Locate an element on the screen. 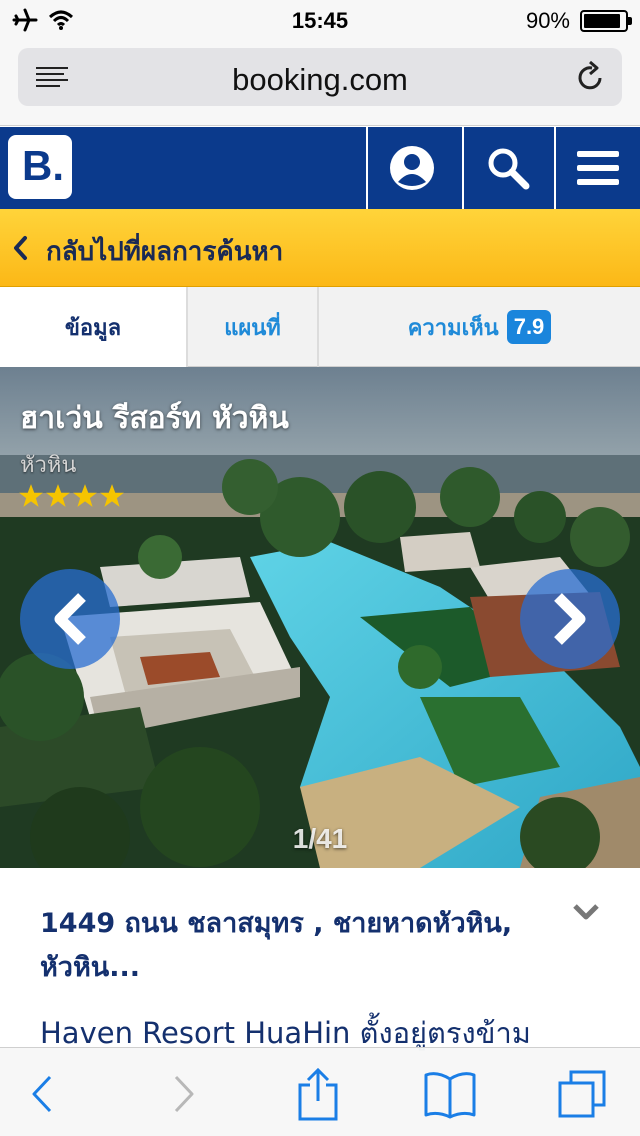 The width and height of the screenshot is (640, 1136). status-bar: 15:45 90% is located at coordinates (320, 20).